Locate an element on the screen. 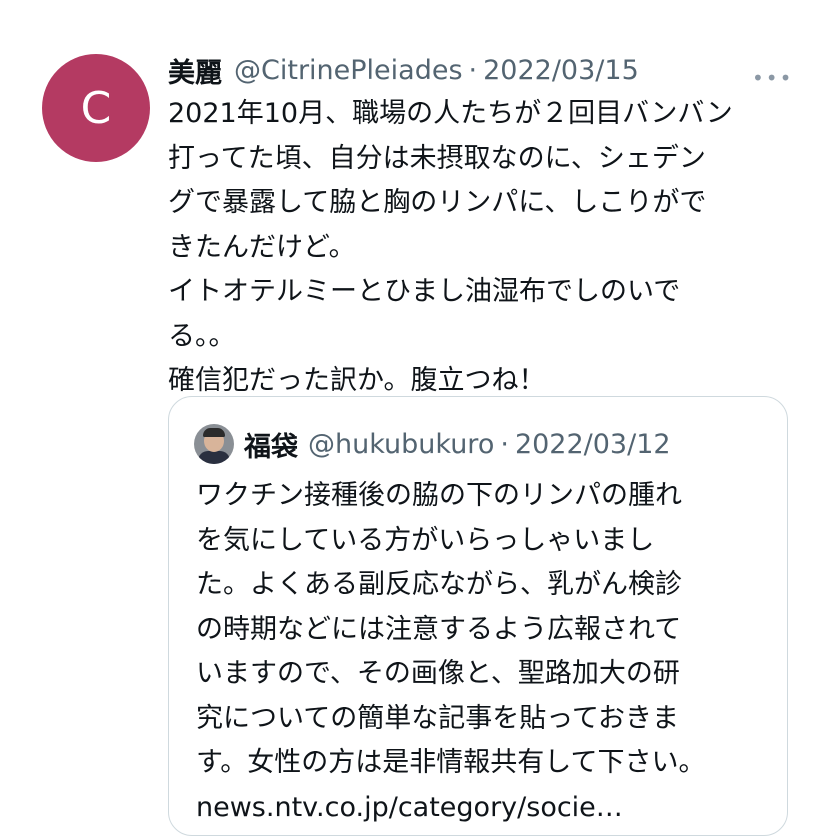  quoted-display-name: 福袋 is located at coordinates (271, 444).